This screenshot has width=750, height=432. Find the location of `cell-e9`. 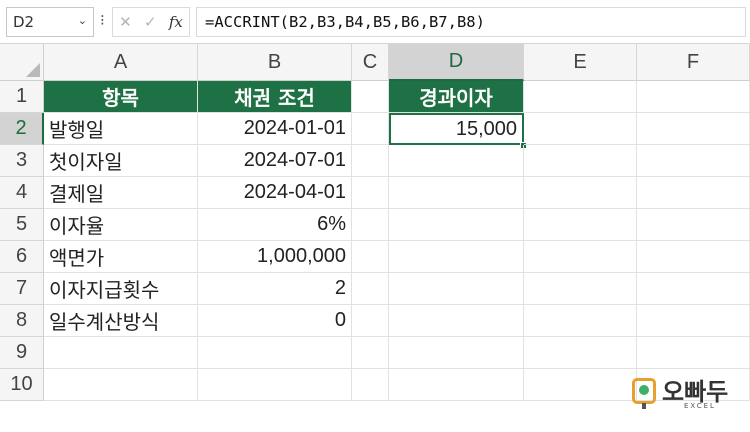

cell-e9 is located at coordinates (580, 353).